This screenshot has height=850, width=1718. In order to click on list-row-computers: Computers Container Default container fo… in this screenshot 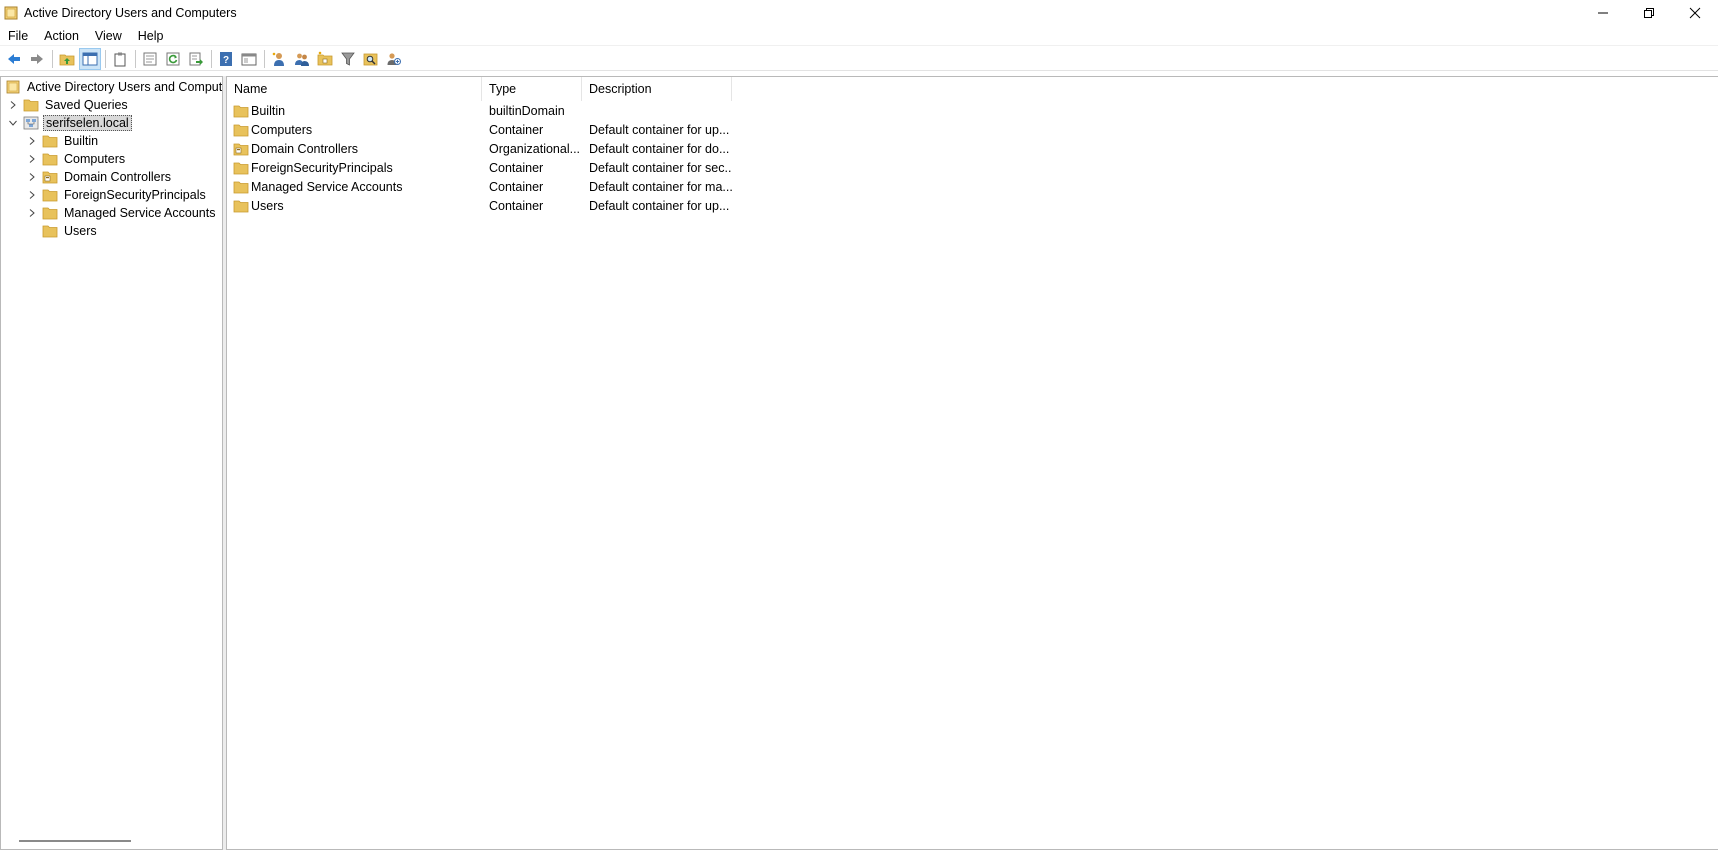, I will do `click(479, 129)`.